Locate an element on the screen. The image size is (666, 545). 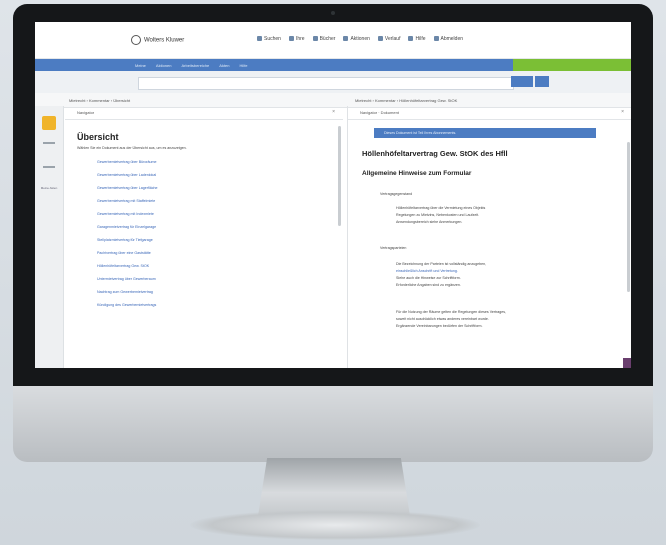
search-button is located at coordinates (522, 81).